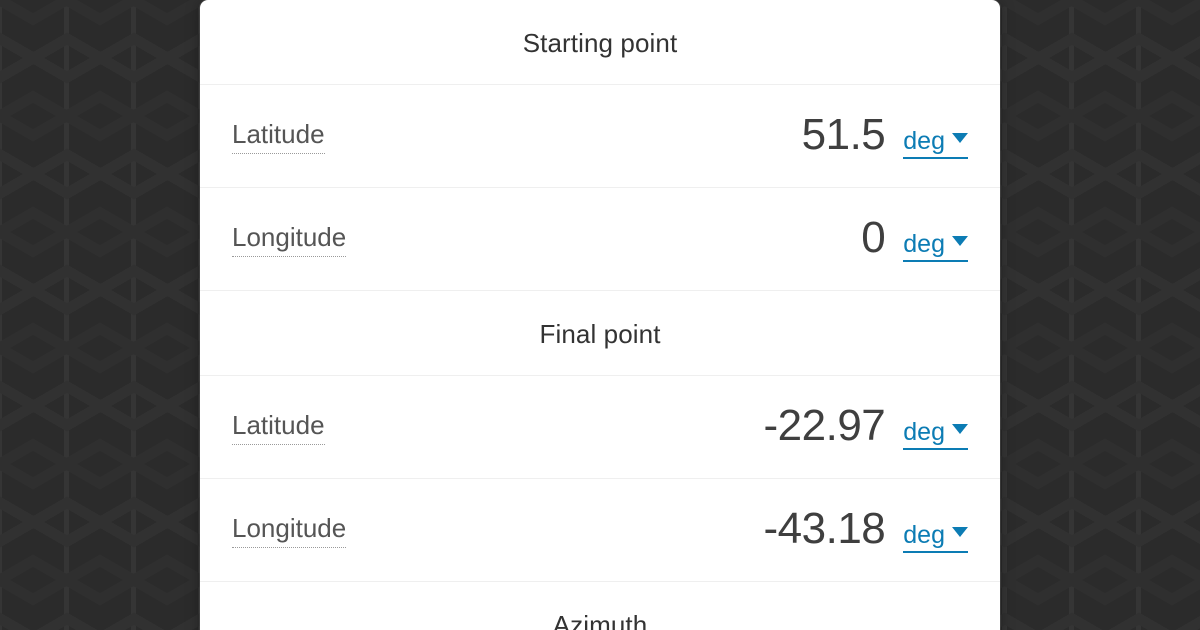 Image resolution: width=1200 pixels, height=630 pixels. I want to click on label-final-latitude: Latitude, so click(278, 427).